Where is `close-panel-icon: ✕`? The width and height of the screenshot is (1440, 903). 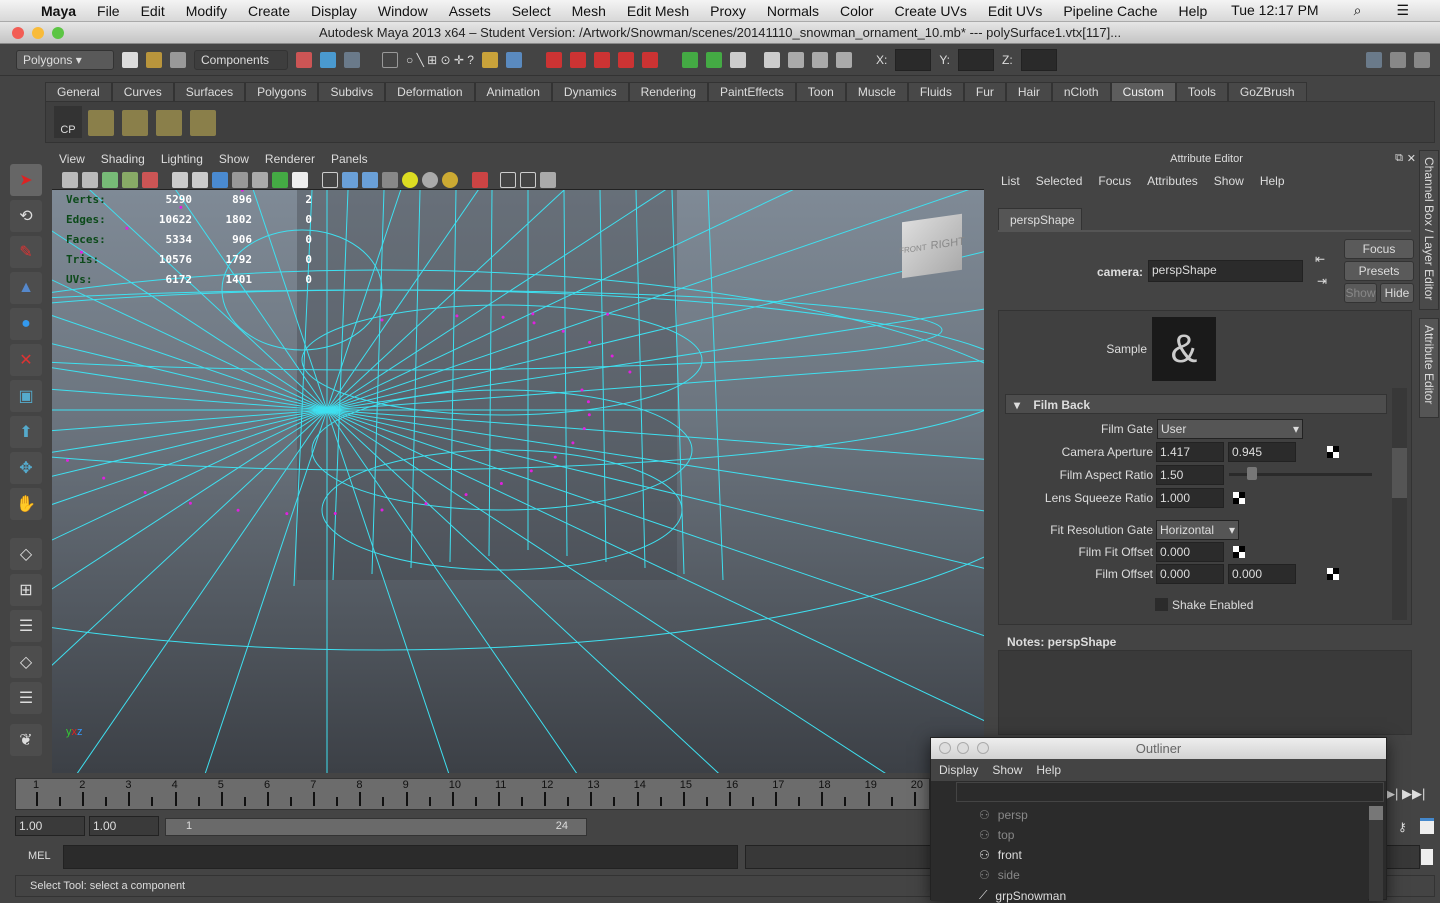 close-panel-icon: ✕ is located at coordinates (1411, 158).